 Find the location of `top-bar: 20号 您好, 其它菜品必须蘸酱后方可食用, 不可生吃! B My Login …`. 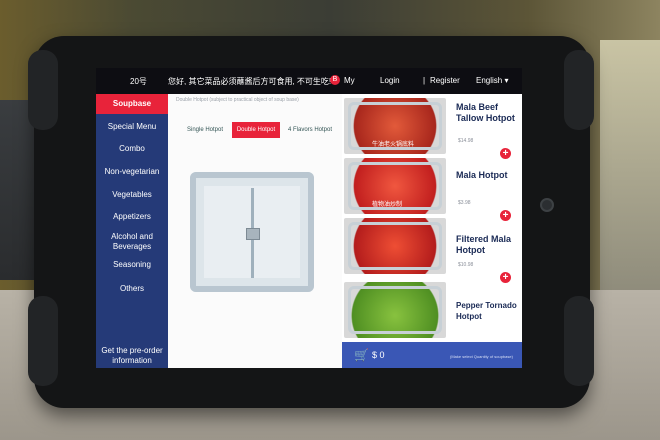

top-bar: 20号 您好, 其它菜品必须蘸酱后方可食用, 不可生吃! B My Login … is located at coordinates (309, 81).